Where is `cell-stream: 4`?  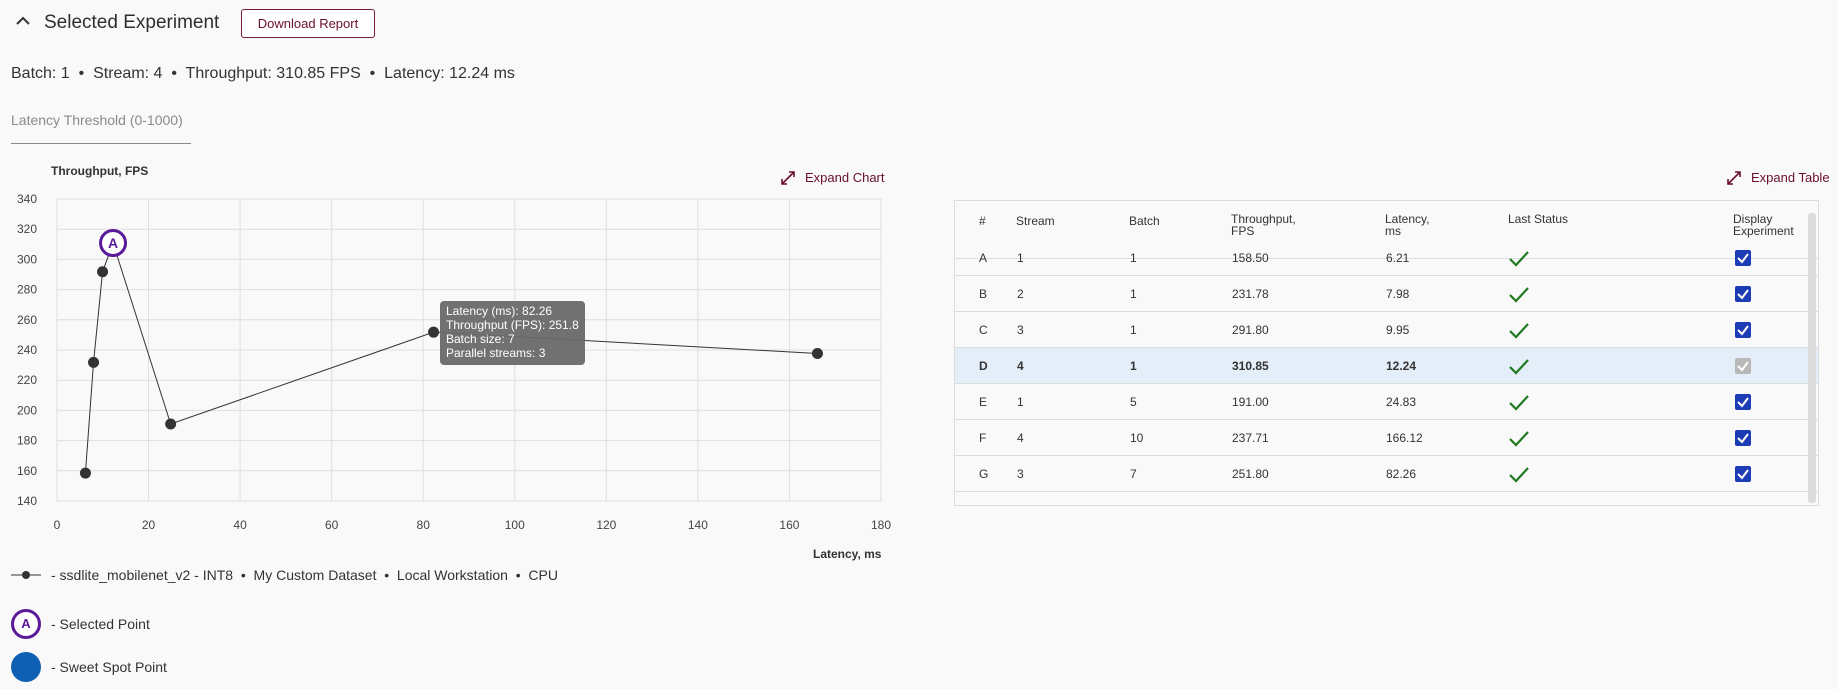 cell-stream: 4 is located at coordinates (1020, 366).